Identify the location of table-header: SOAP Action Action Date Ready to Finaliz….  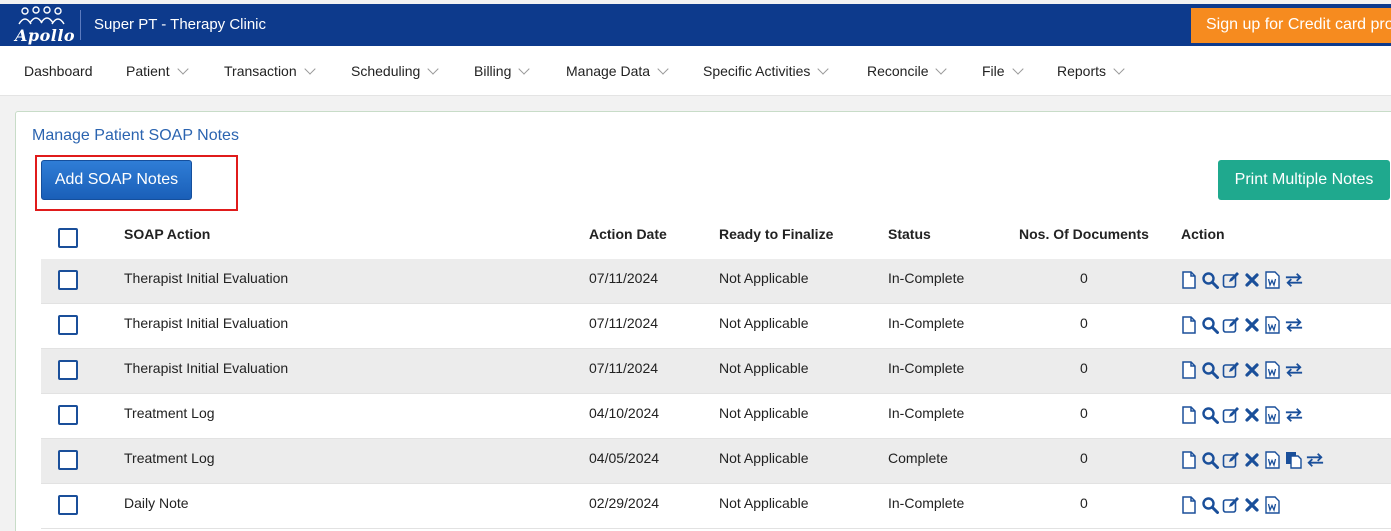
(716, 238).